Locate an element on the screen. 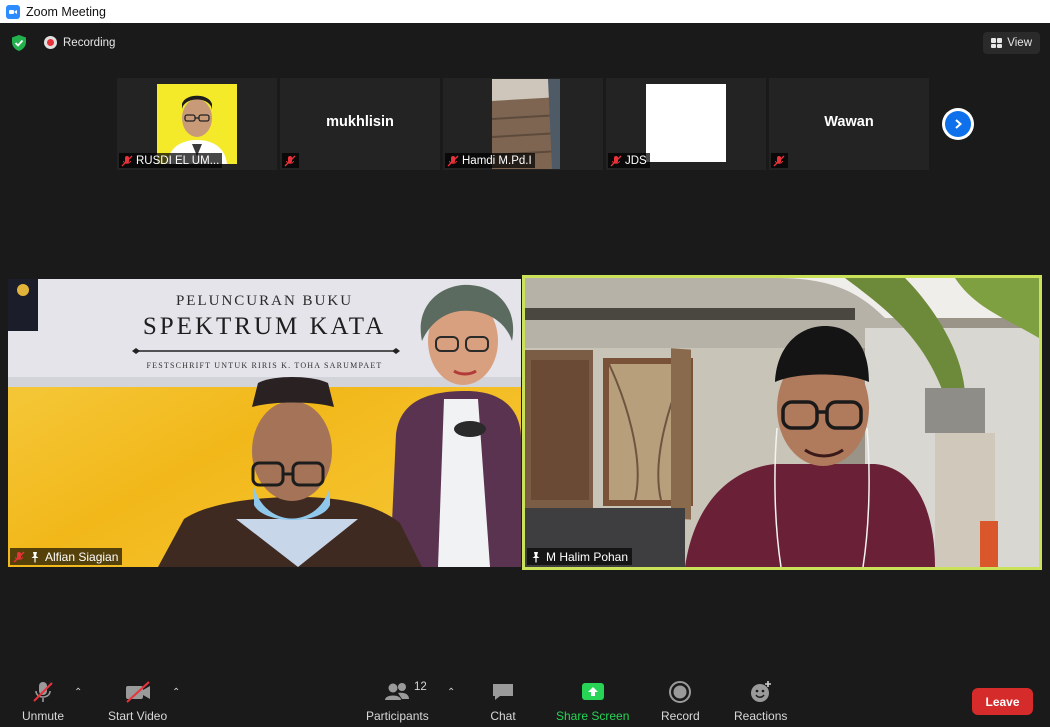 The height and width of the screenshot is (727, 1050). share-screen-icon is located at coordinates (593, 692).